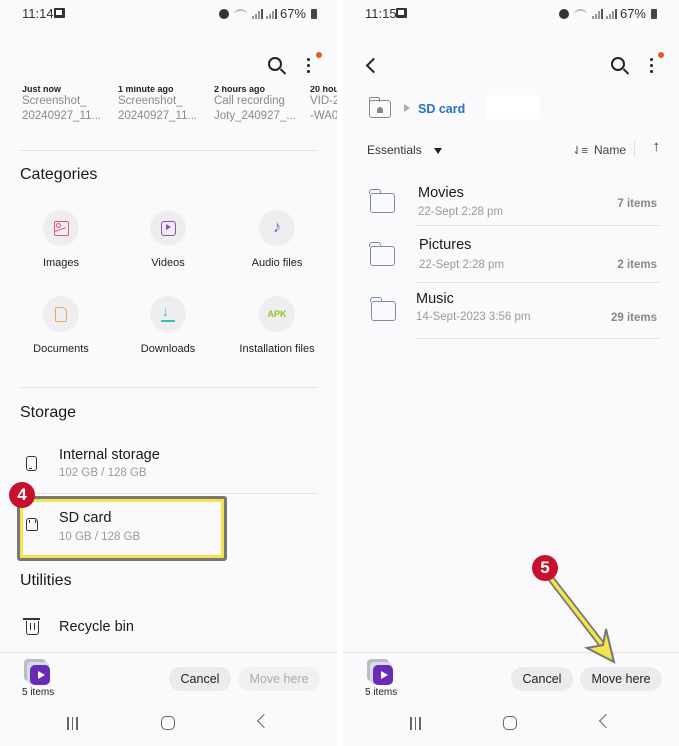 The image size is (679, 746). Describe the element at coordinates (379, 107) in the screenshot. I see `home-folder-icon` at that location.